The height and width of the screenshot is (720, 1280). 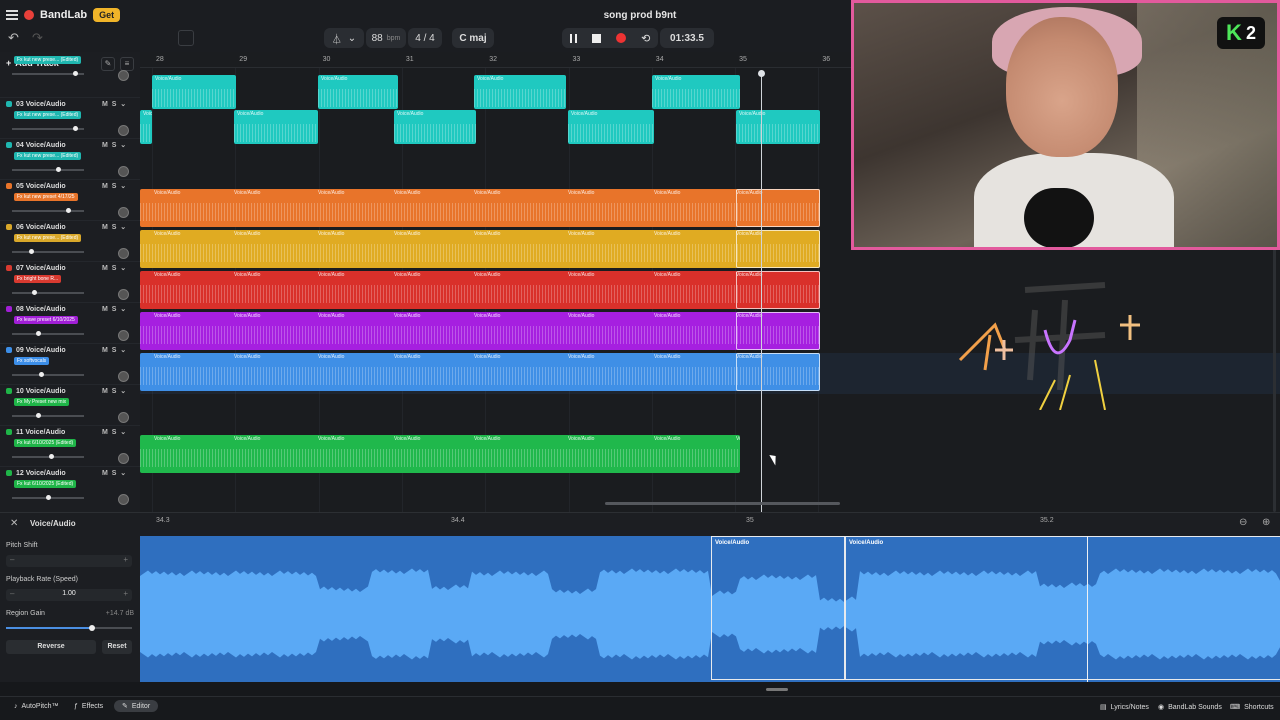 What do you see at coordinates (117, 647) in the screenshot?
I see `reset-button: Reset` at bounding box center [117, 647].